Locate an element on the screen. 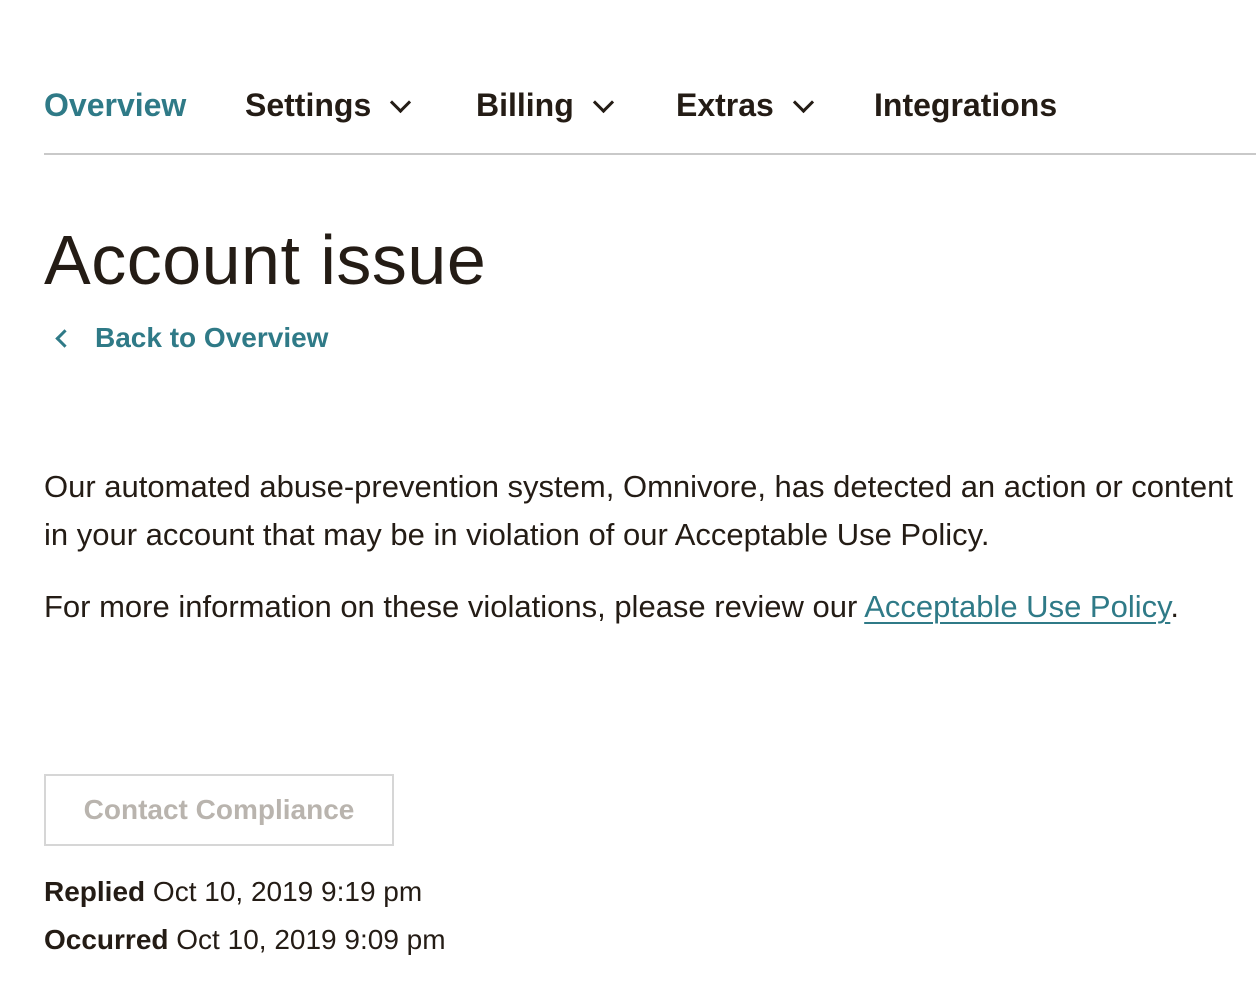 Image resolution: width=1256 pixels, height=1004 pixels. back-to-overview-link: Back to Overview is located at coordinates (191, 338).